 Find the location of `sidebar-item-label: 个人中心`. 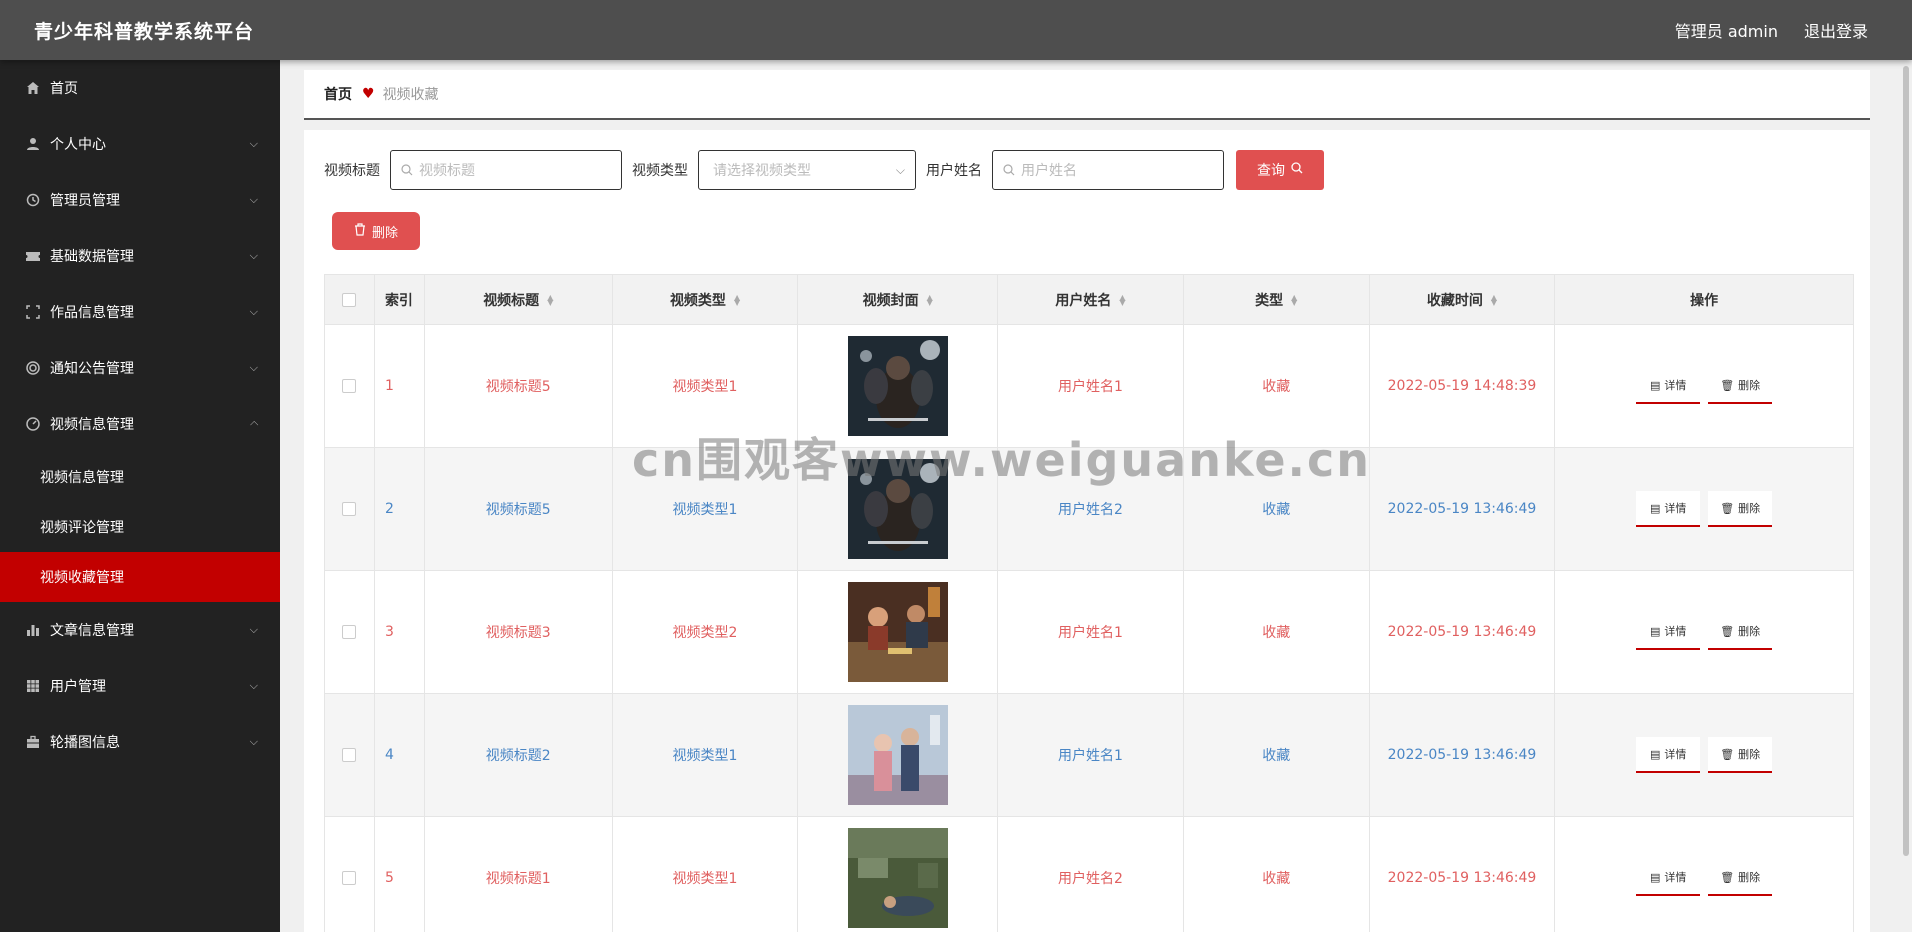

sidebar-item-label: 个人中心 is located at coordinates (78, 145).